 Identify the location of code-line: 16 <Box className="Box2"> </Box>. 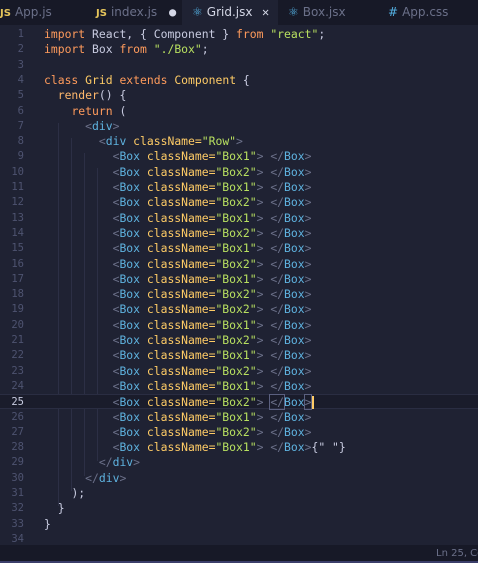
(239, 264).